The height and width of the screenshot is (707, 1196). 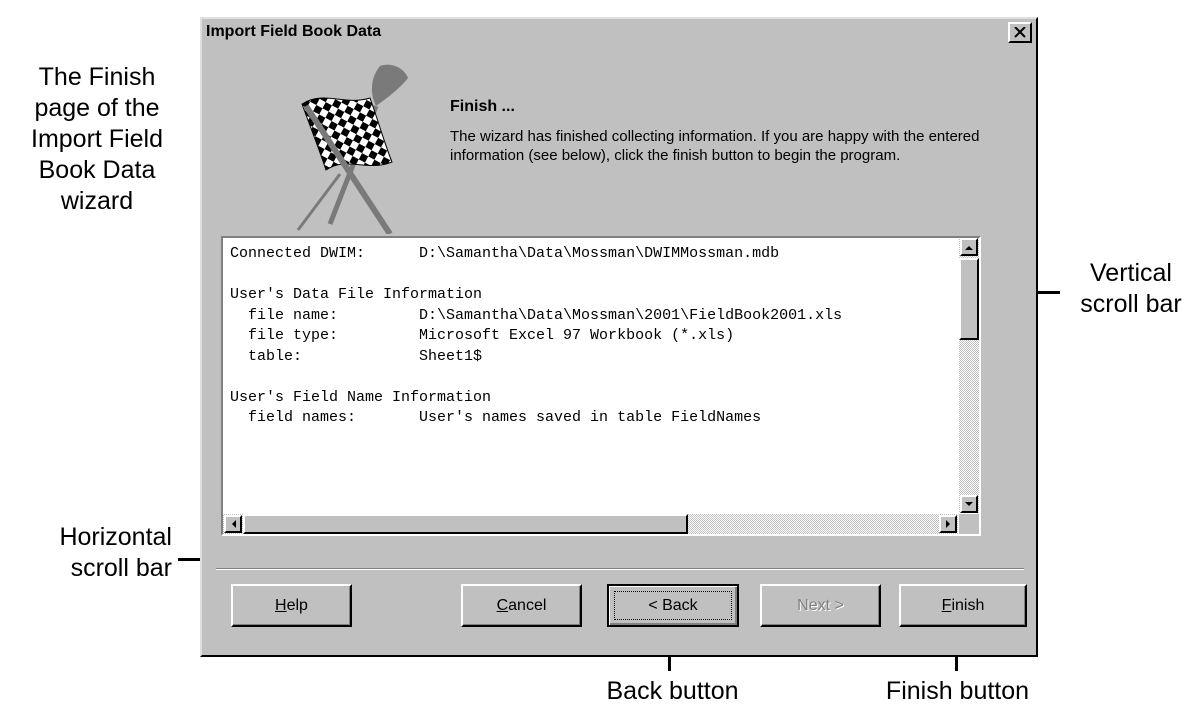 I want to click on scroll-right-button, so click(x=948, y=524).